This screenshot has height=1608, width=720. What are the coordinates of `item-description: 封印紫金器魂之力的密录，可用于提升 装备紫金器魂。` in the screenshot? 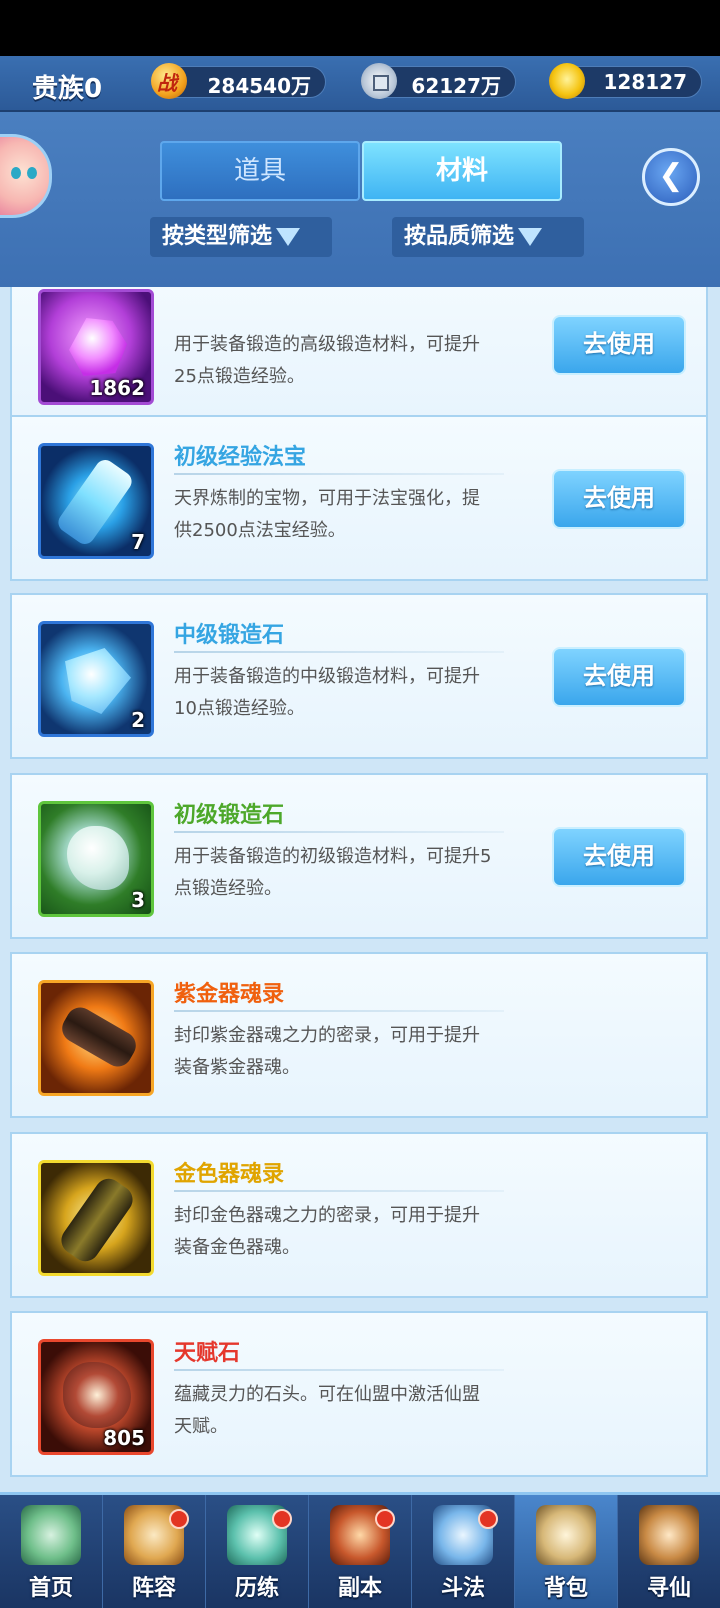 It's located at (327, 1051).